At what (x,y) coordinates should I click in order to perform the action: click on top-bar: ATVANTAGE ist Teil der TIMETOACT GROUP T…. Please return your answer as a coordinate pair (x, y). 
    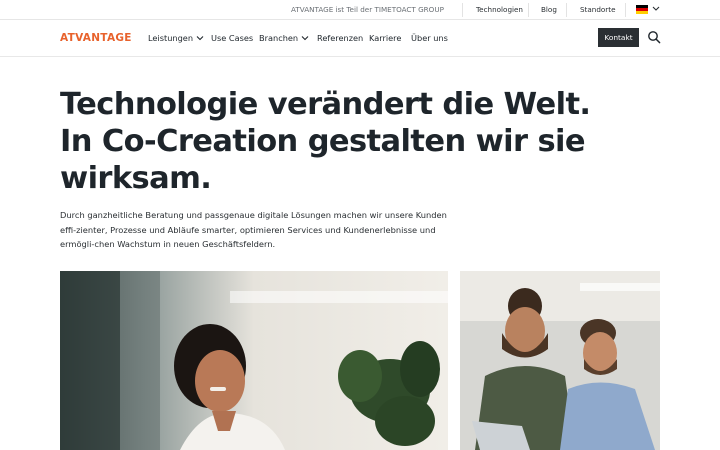
    Looking at the image, I should click on (360, 10).